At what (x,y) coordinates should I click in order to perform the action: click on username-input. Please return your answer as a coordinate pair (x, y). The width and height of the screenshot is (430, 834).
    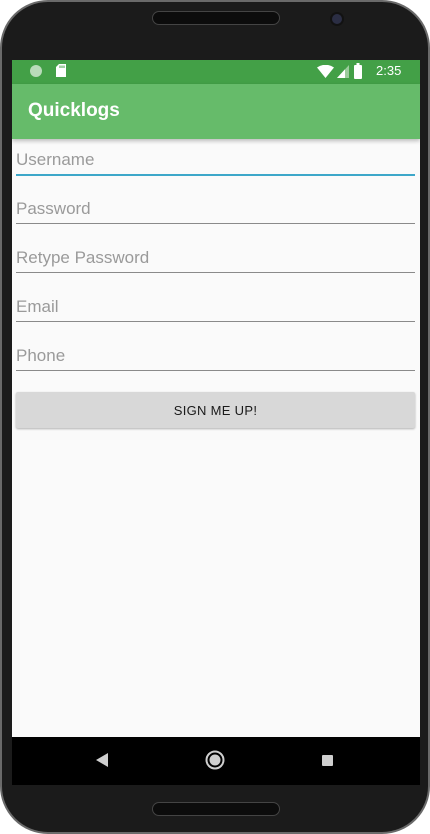
    Looking at the image, I should click on (215, 161).